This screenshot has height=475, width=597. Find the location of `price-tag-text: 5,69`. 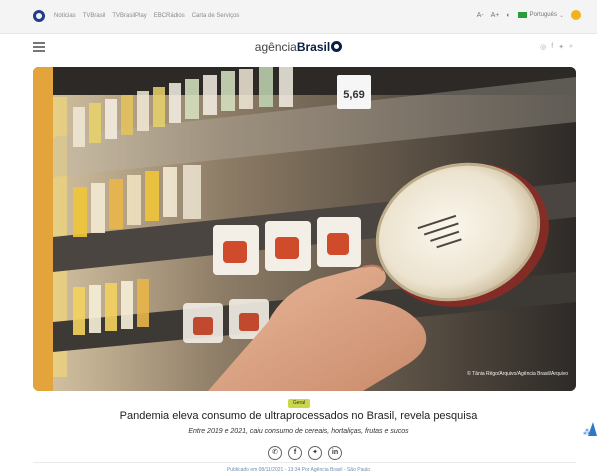

price-tag-text: 5,69 is located at coordinates (353, 95).